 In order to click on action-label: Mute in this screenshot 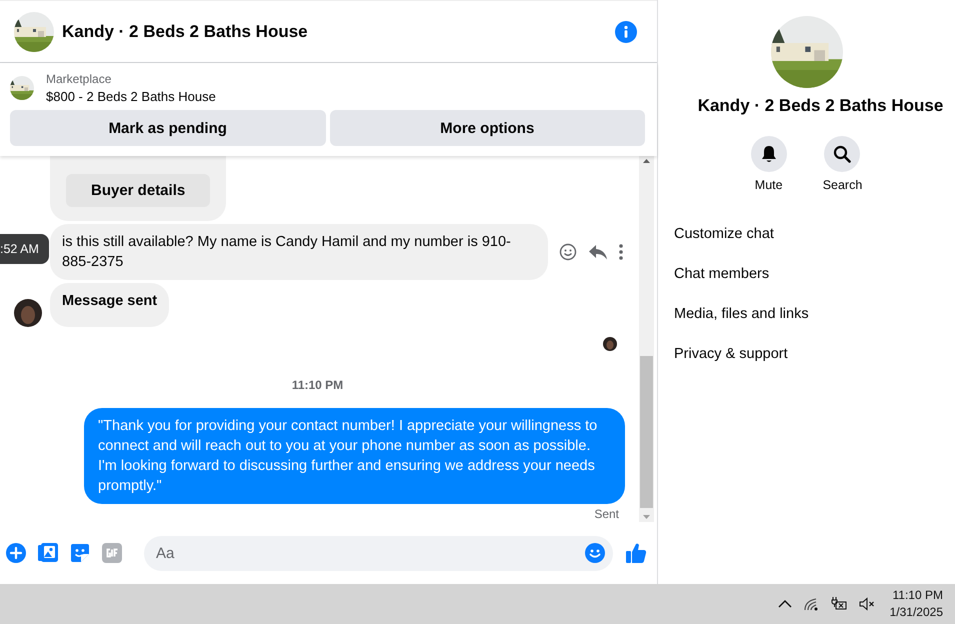, I will do `click(768, 185)`.